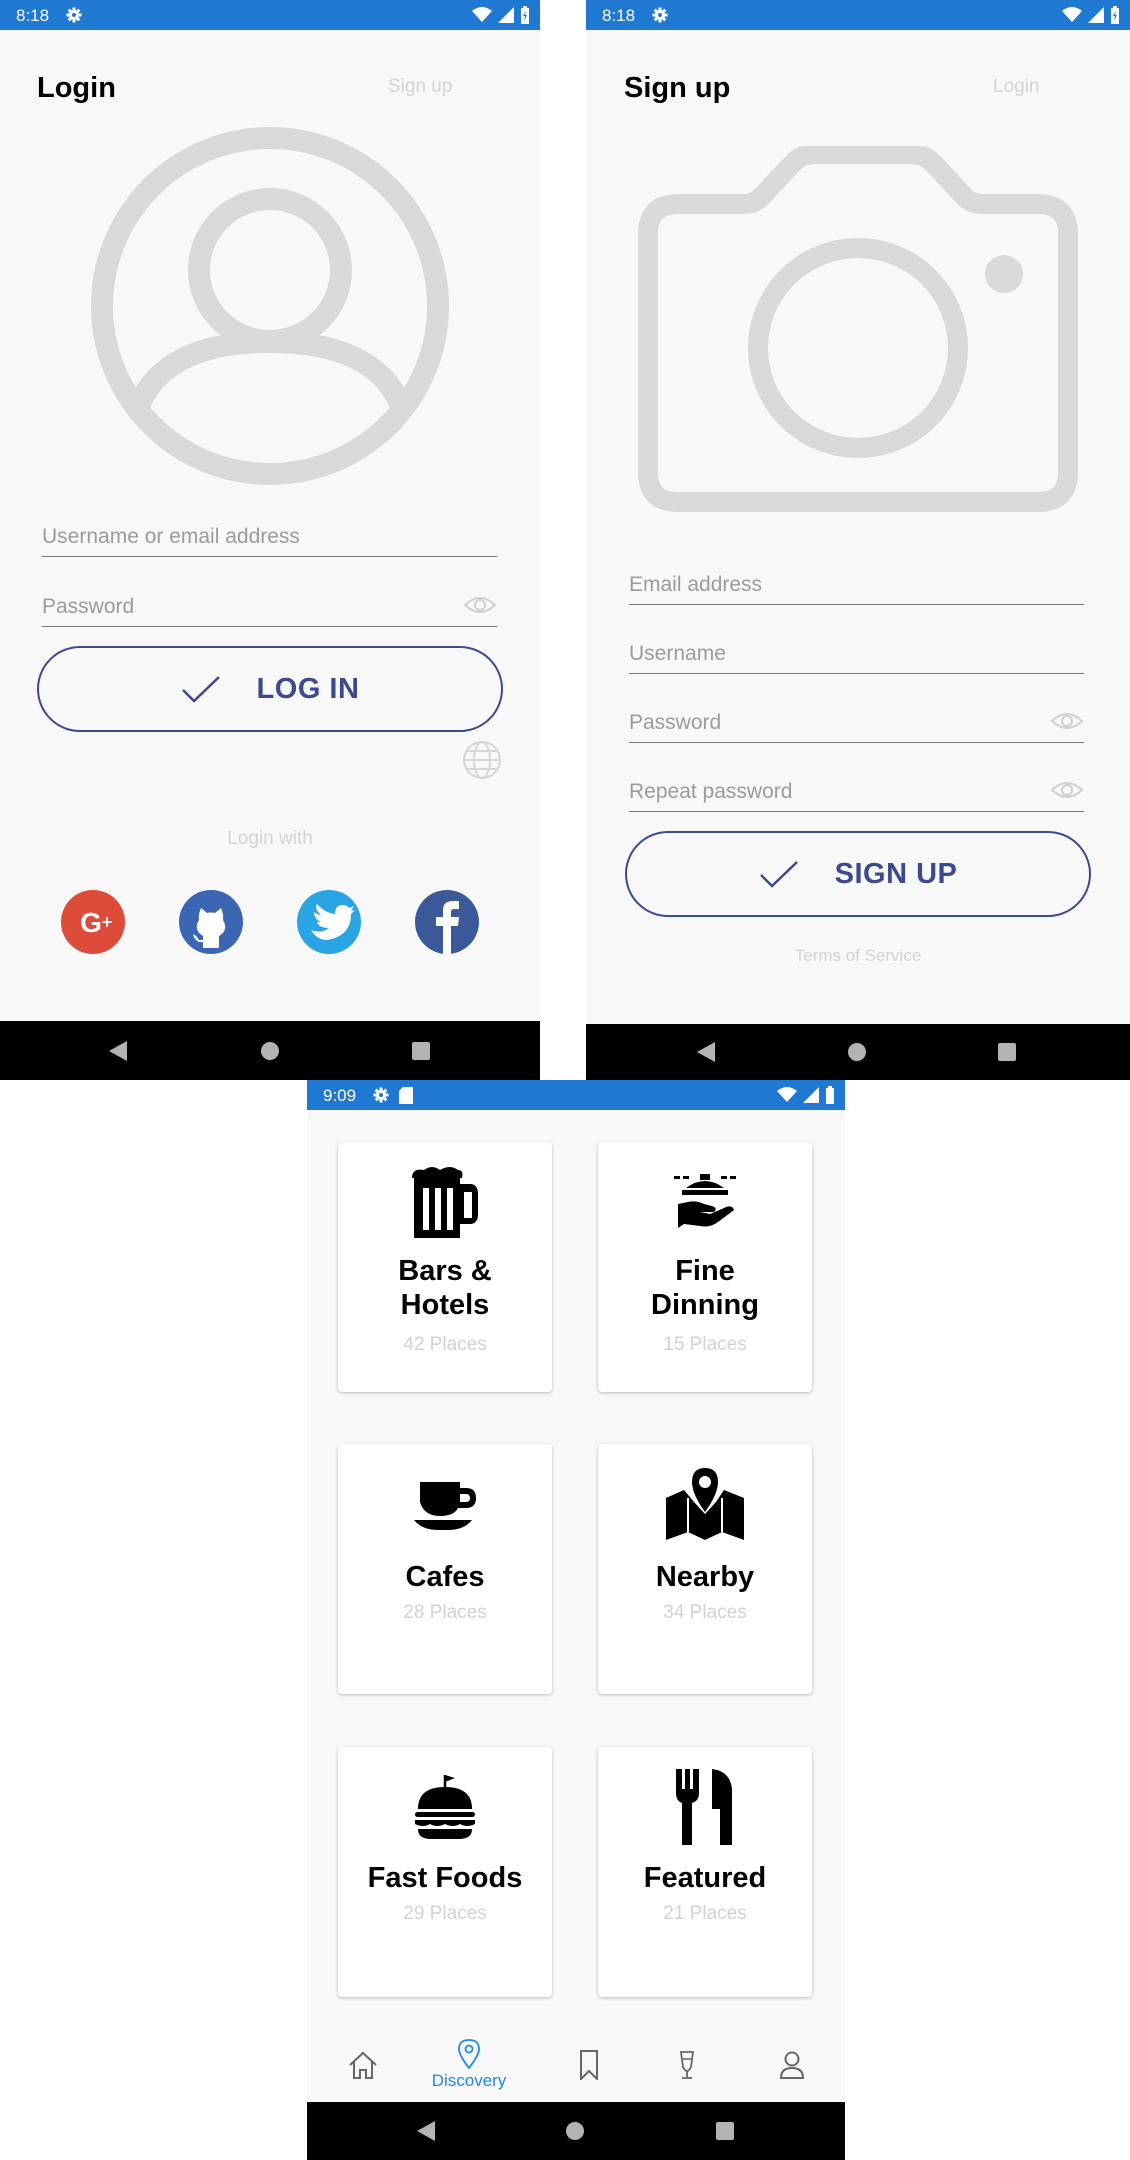 The image size is (1130, 2160). I want to click on tab-home, so click(363, 2065).